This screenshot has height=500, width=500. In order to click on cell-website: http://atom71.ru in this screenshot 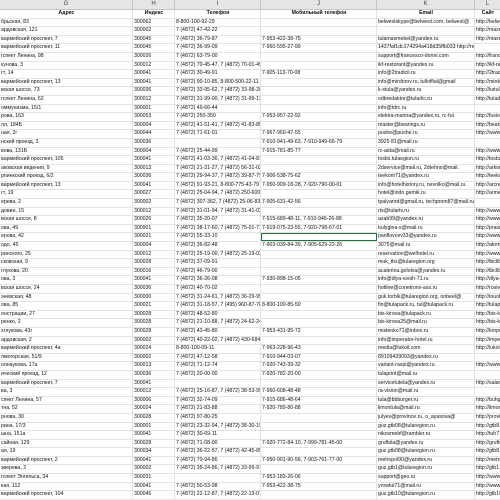, I will do `click(487, 246)`.